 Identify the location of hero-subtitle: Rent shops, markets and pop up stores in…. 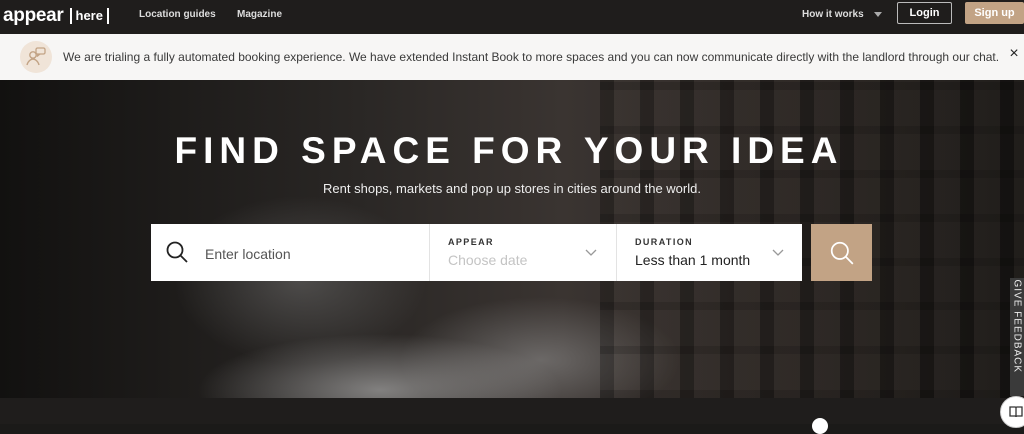
(512, 188).